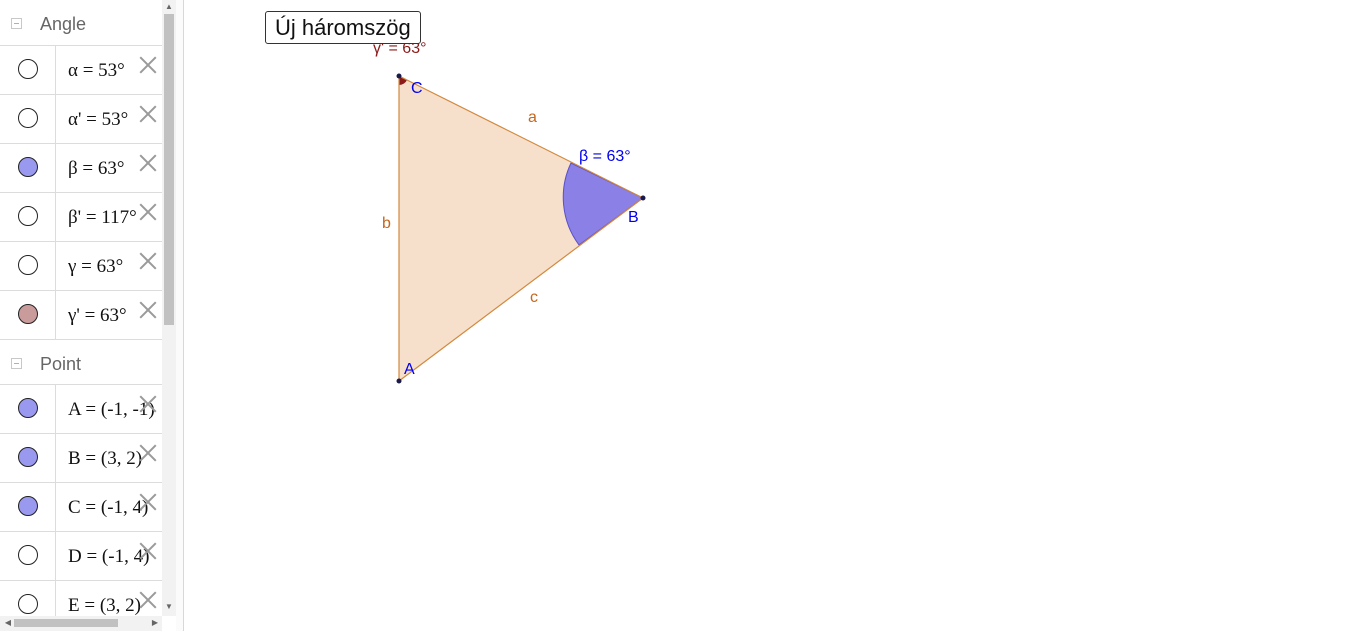 The width and height of the screenshot is (1366, 631). Describe the element at coordinates (108, 557) in the screenshot. I see `algebra-definition: D = (-1, 4)` at that location.